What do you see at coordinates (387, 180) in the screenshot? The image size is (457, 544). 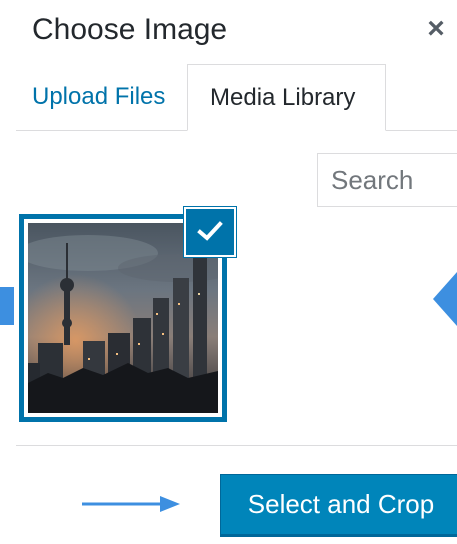 I see `search-input` at bounding box center [387, 180].